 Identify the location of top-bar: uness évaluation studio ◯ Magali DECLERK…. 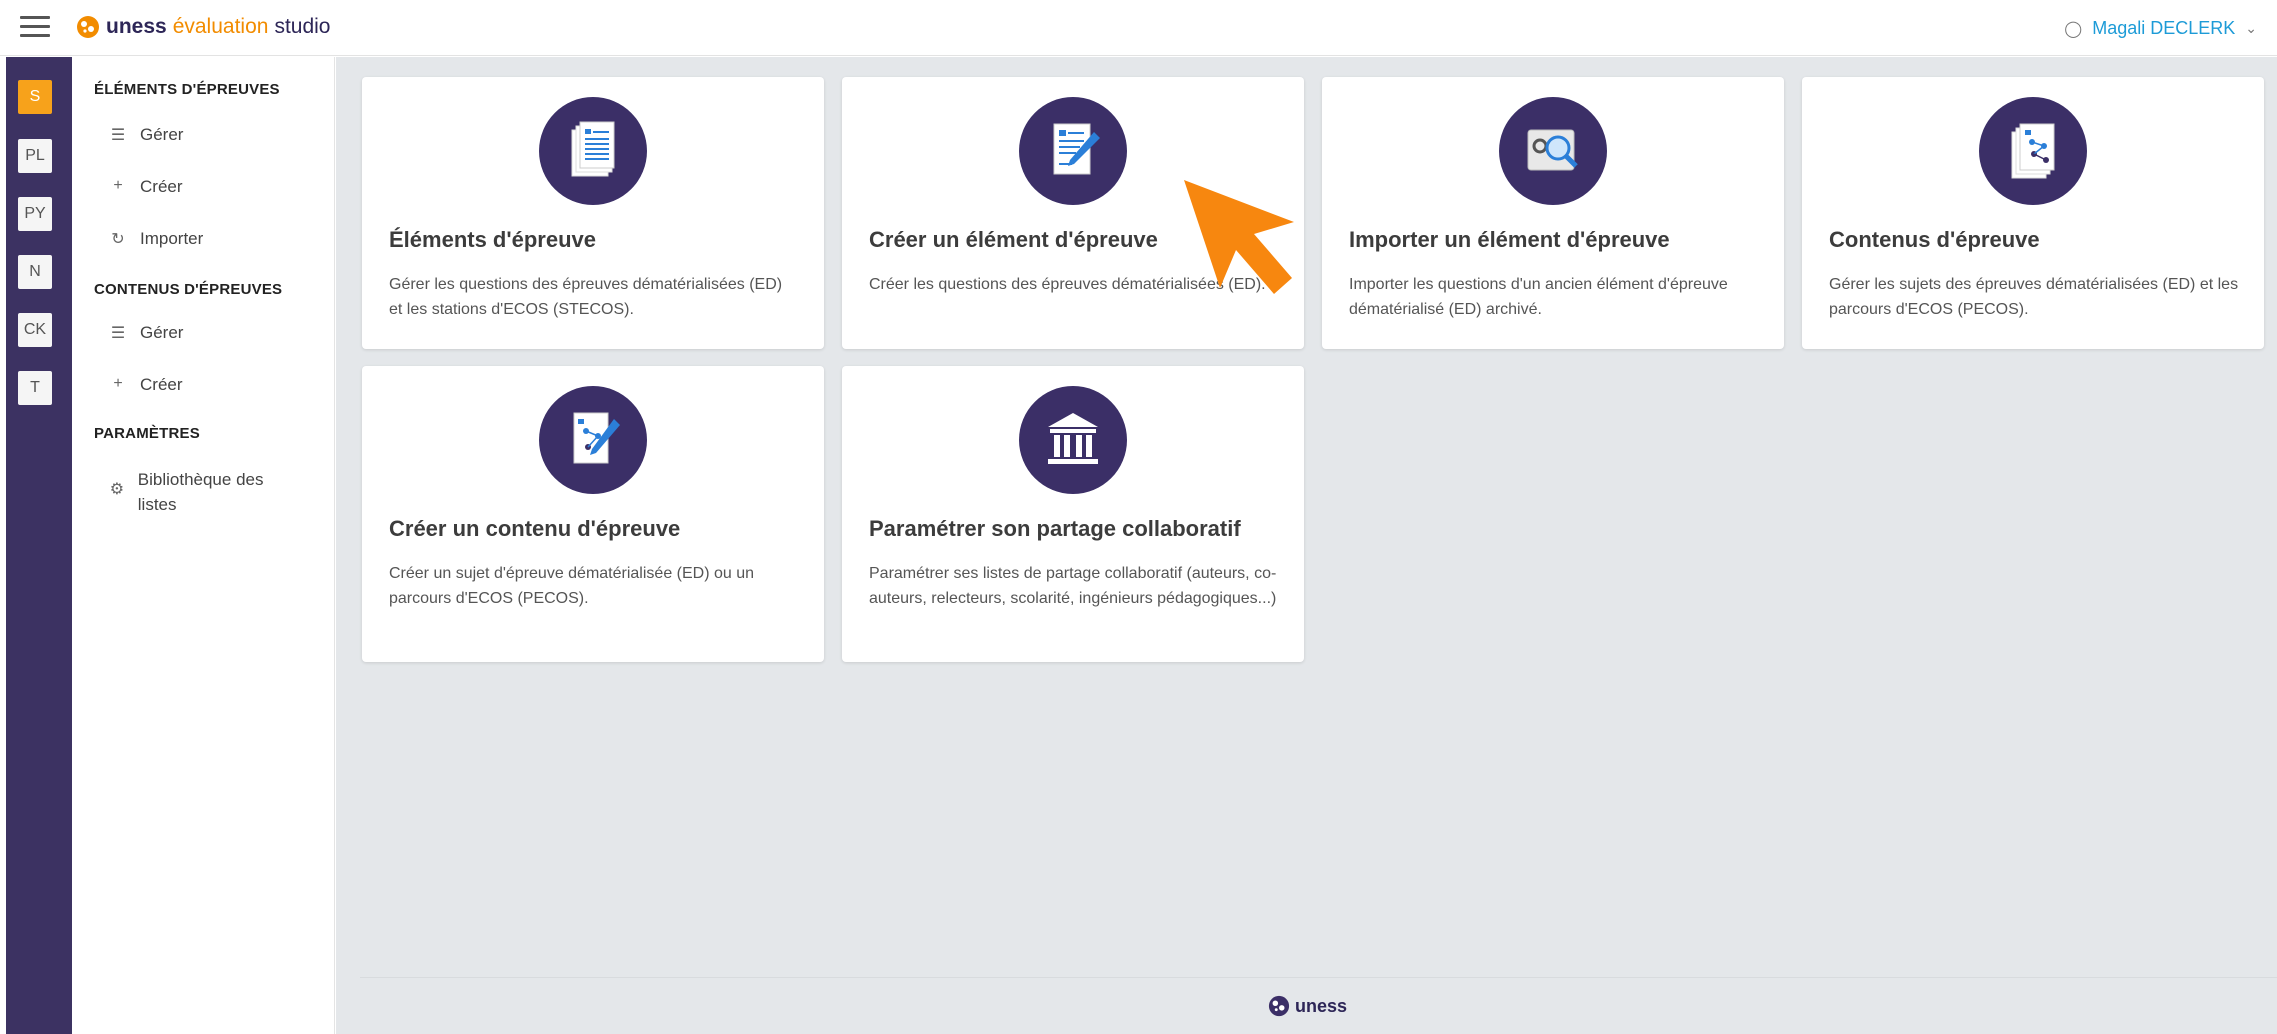
(1138, 28).